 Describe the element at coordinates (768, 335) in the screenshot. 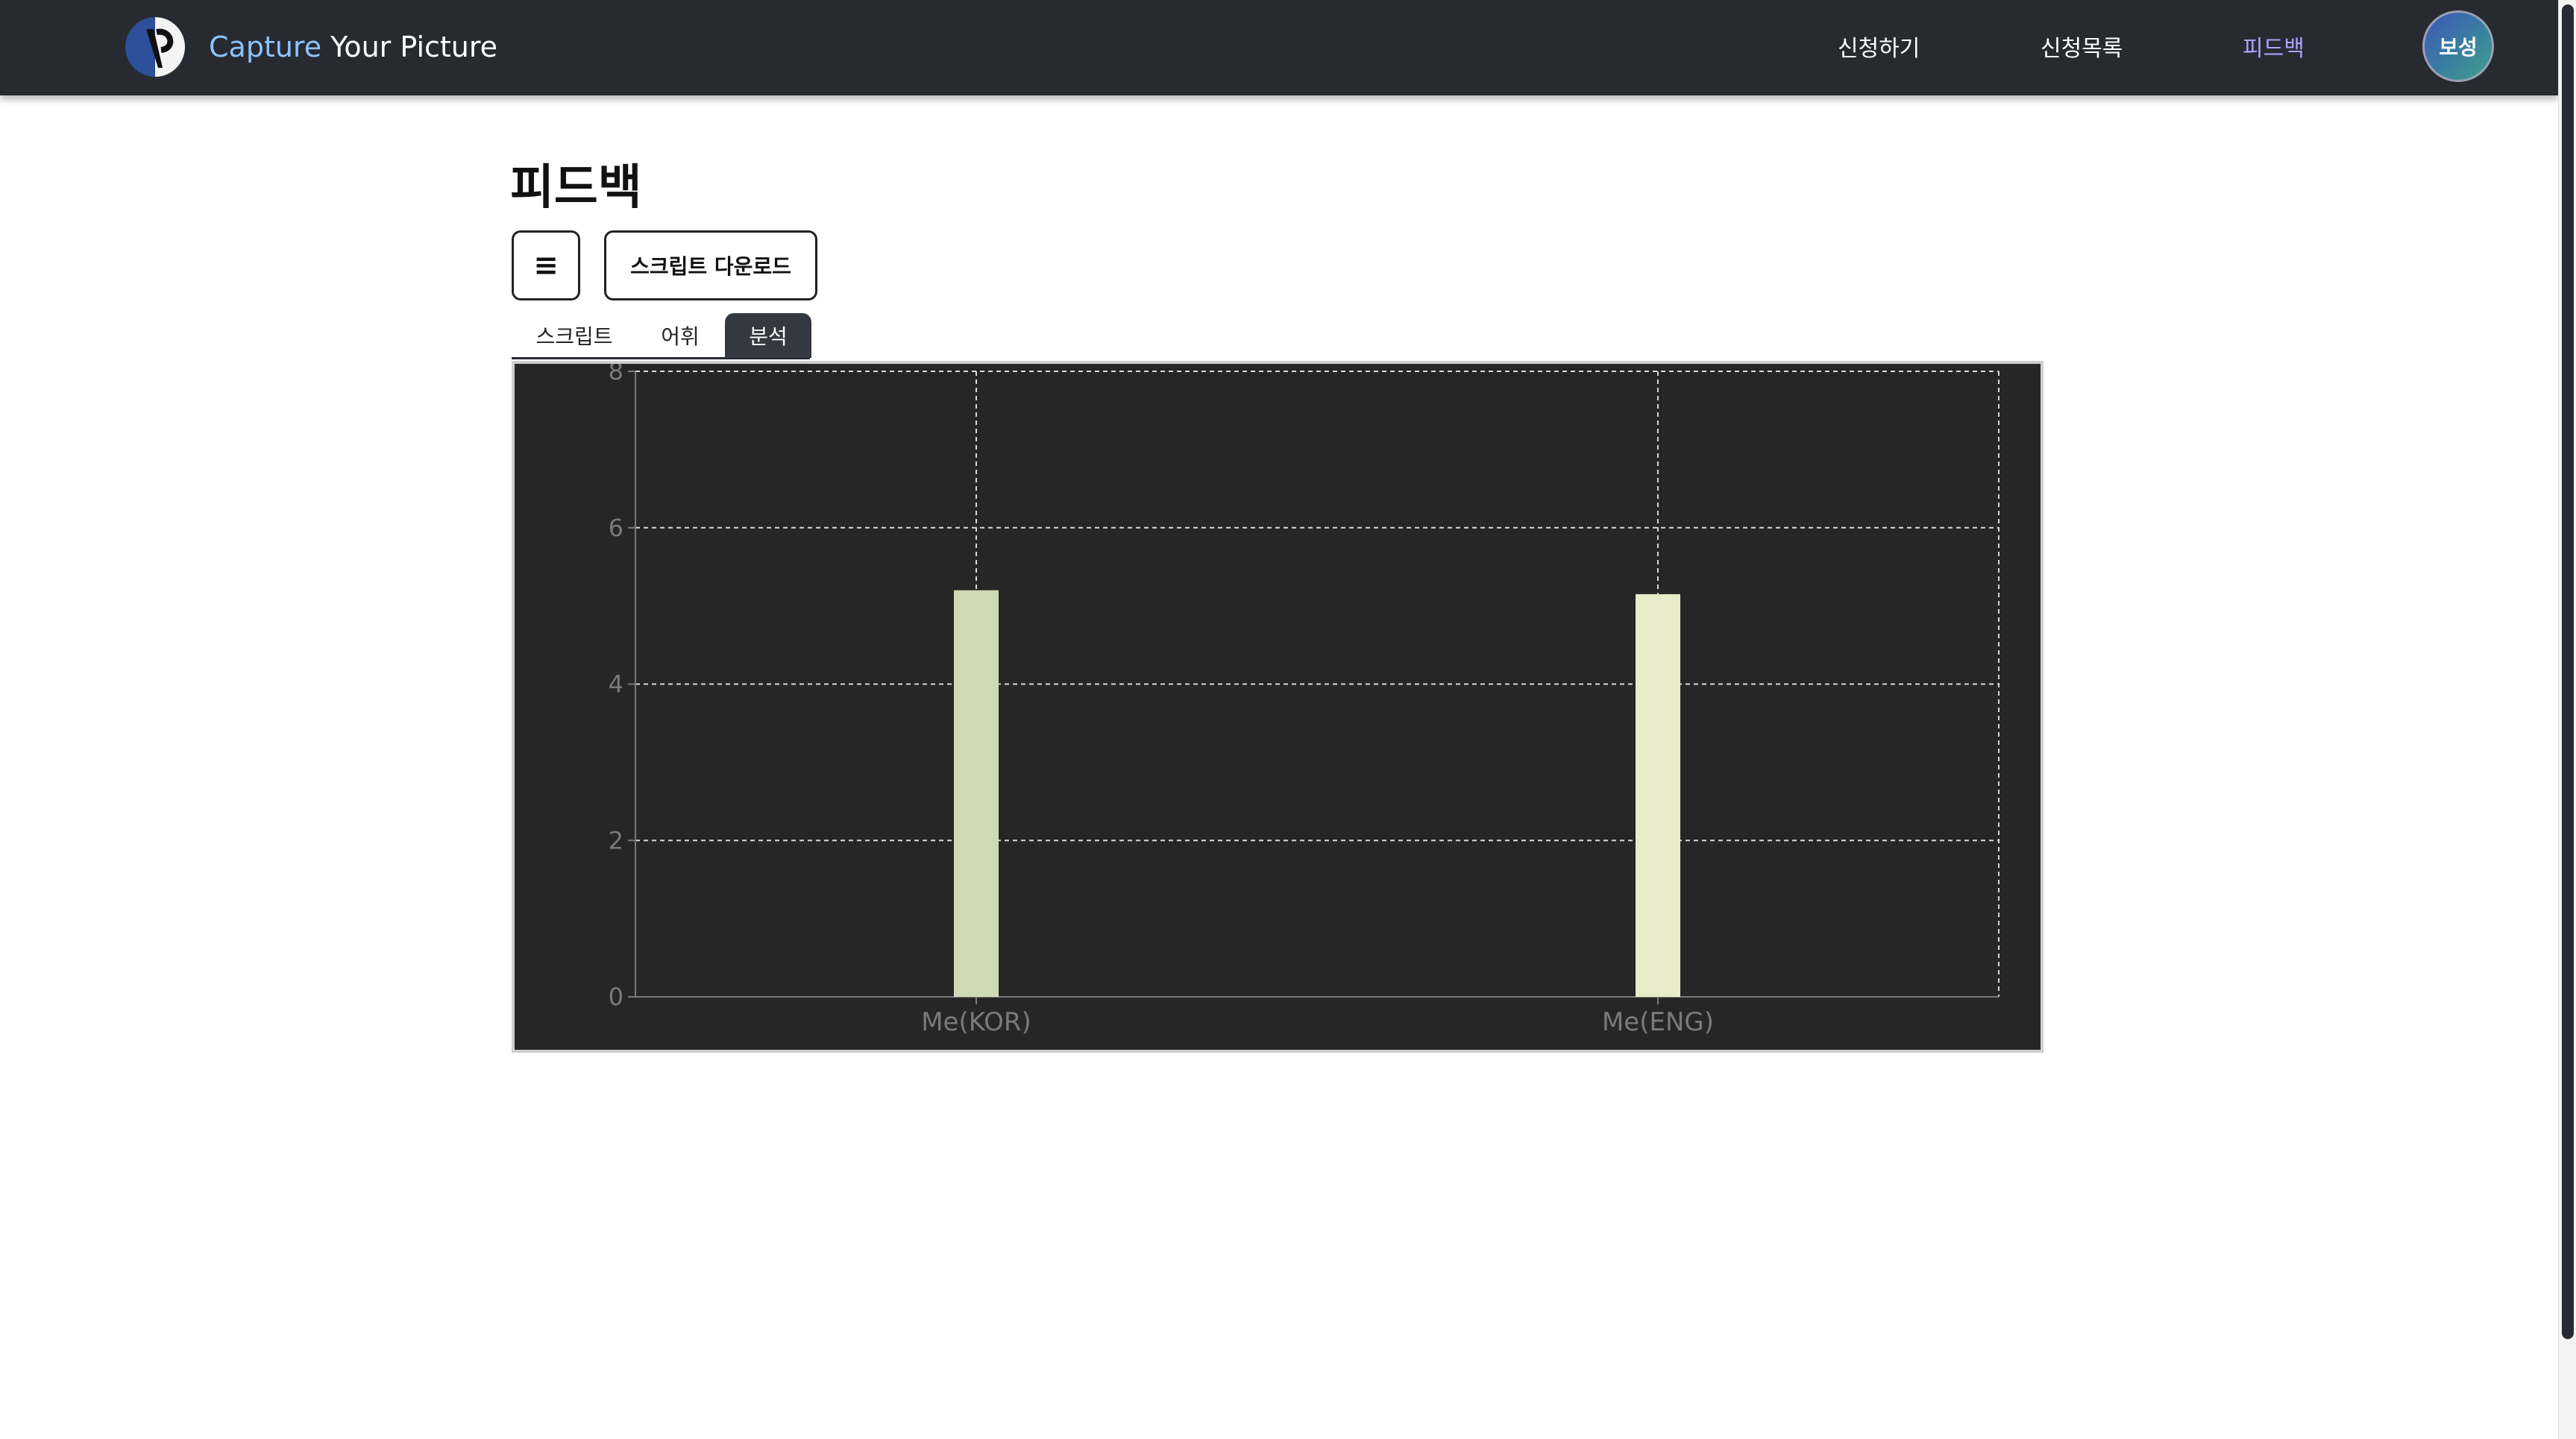

I see `tab-analysis: 분석` at that location.